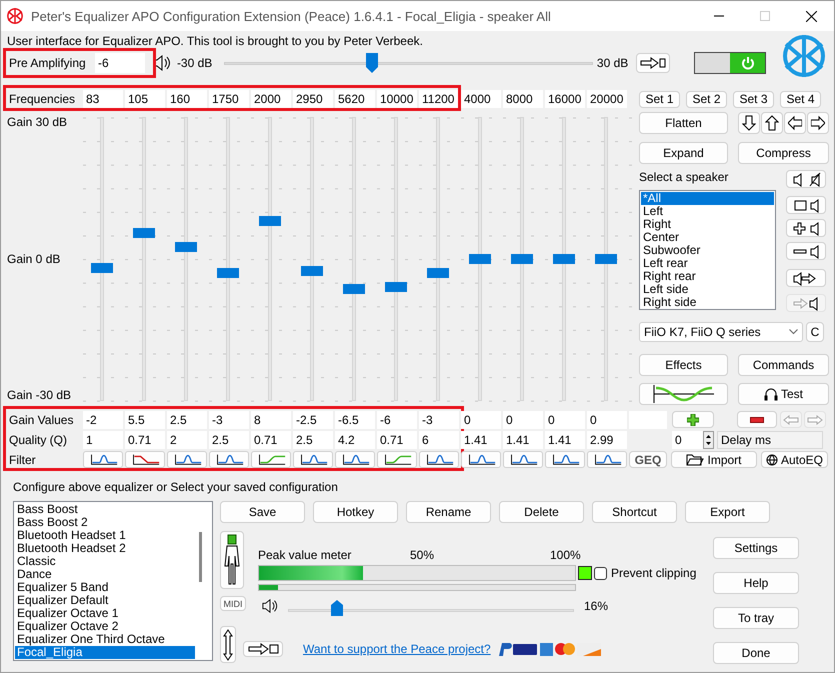  What do you see at coordinates (707, 211) in the screenshot?
I see `speaker-item: Left` at bounding box center [707, 211].